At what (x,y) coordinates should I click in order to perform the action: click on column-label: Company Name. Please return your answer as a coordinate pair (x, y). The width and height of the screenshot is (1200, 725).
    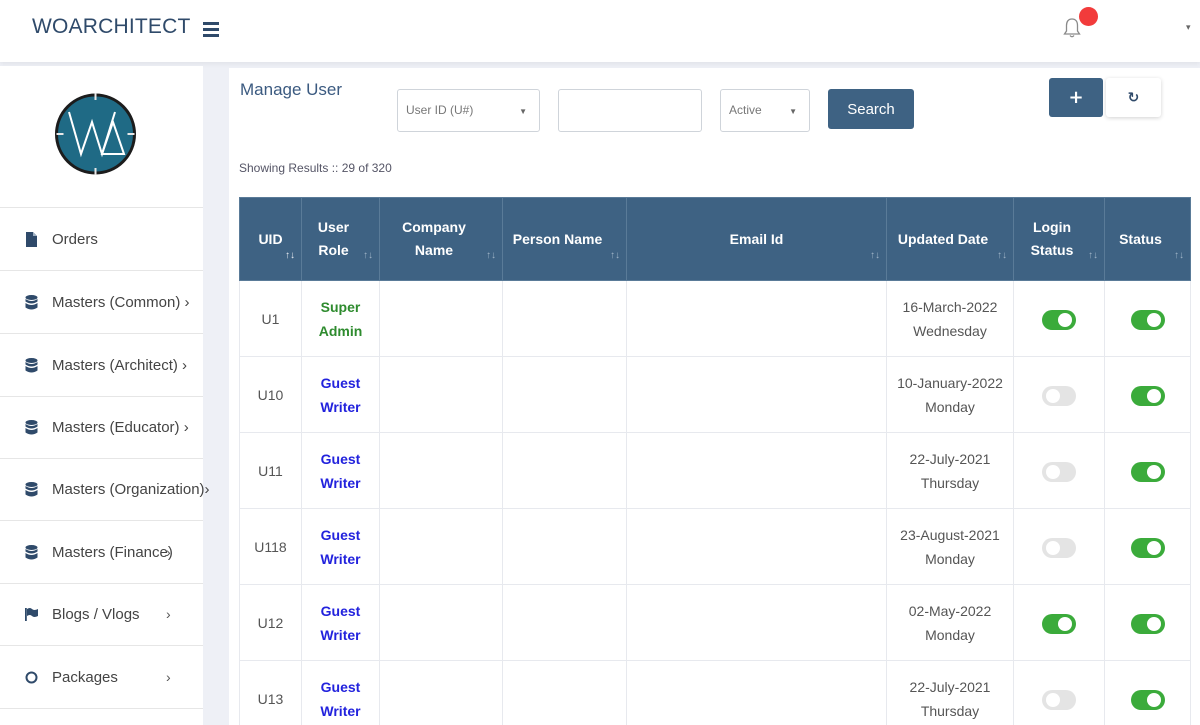
    Looking at the image, I should click on (434, 238).